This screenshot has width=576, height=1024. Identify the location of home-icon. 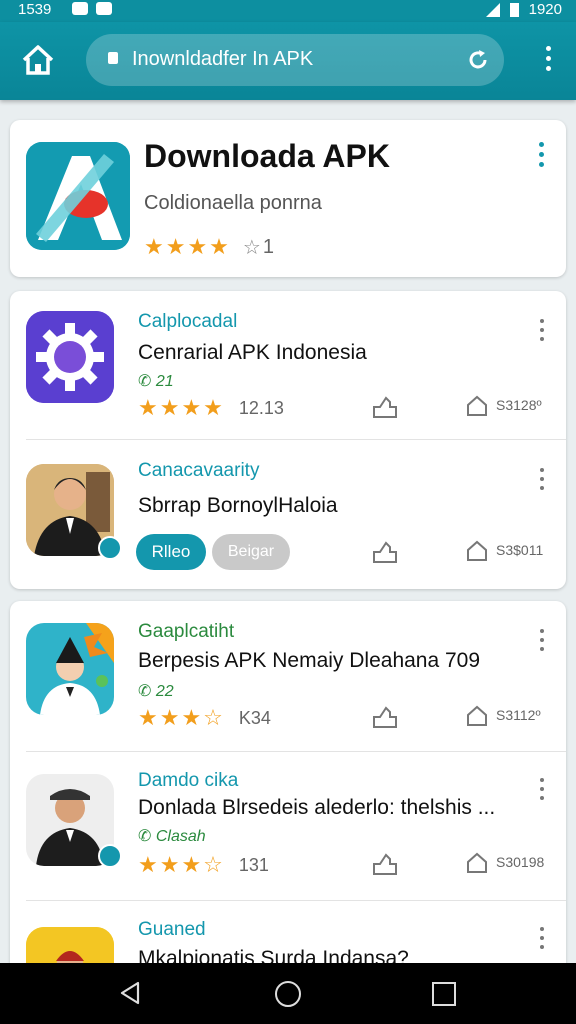
(38, 60).